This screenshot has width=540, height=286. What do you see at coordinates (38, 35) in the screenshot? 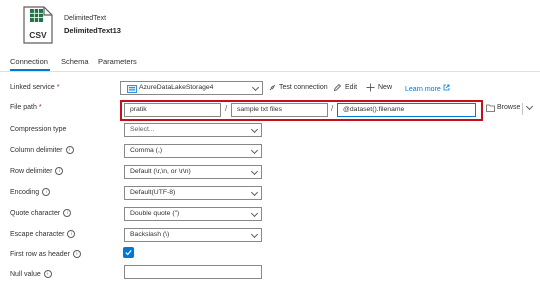
I see `csv-icon-text: CSV` at bounding box center [38, 35].